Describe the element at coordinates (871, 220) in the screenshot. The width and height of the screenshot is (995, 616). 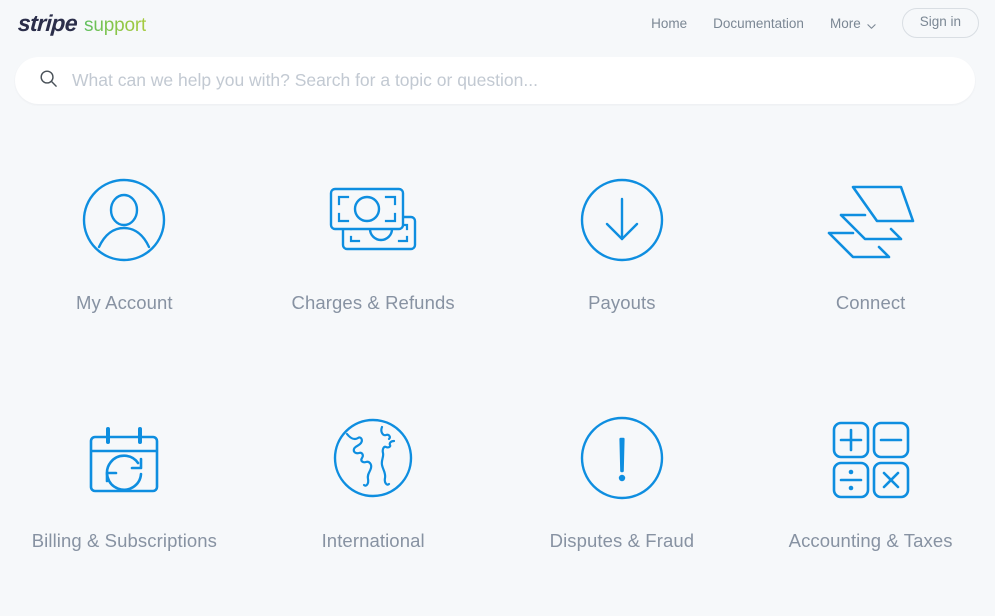
I see `stacked-layers-icon` at that location.